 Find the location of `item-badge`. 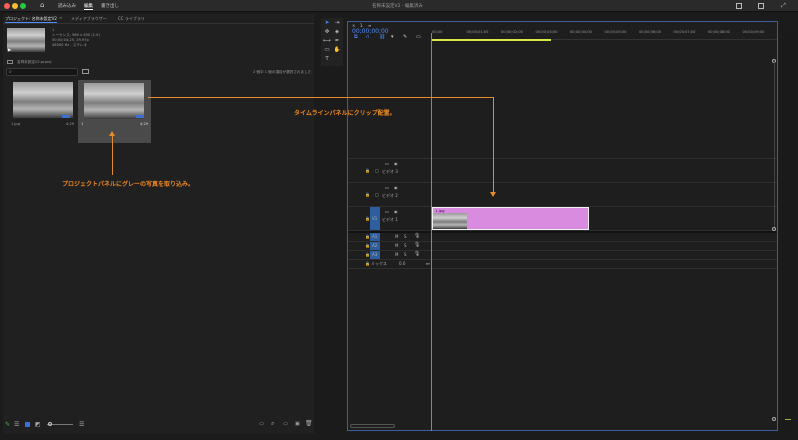

item-badge is located at coordinates (66, 116).